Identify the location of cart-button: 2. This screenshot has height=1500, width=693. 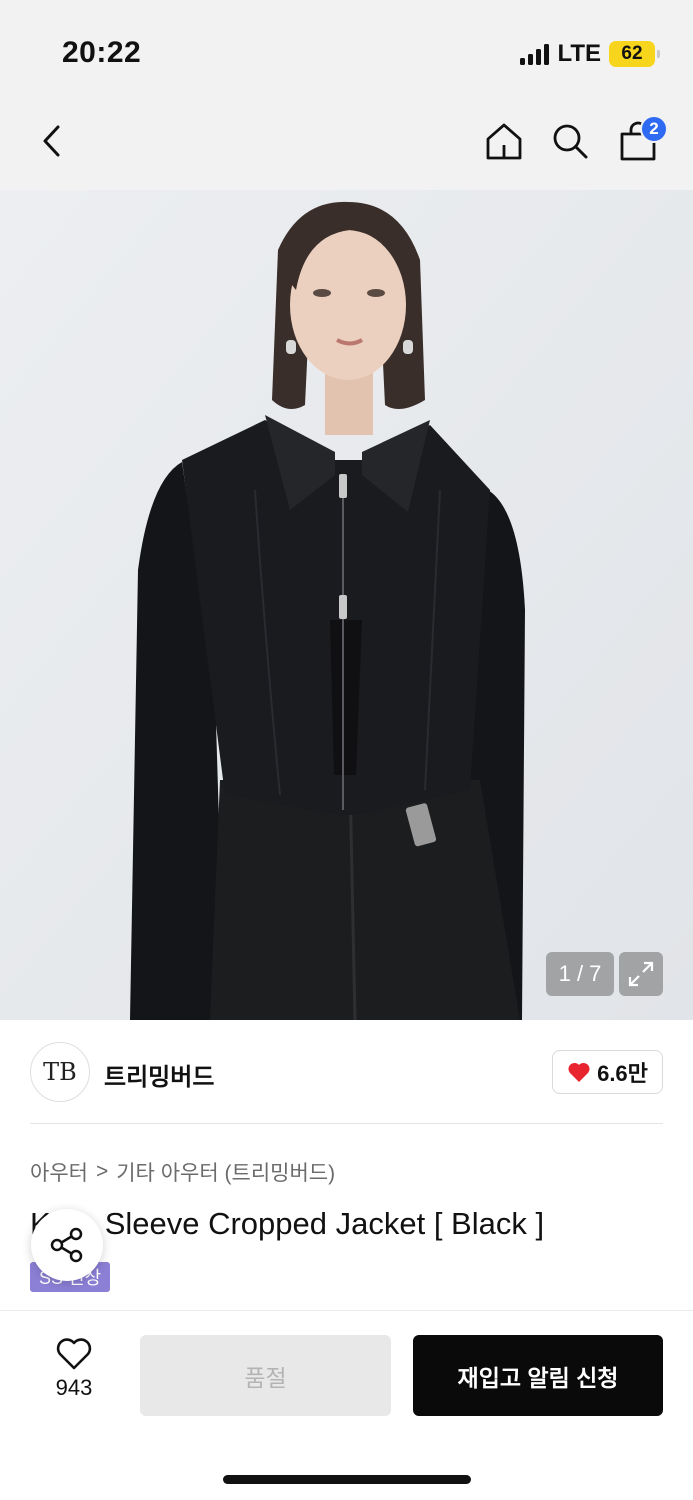
(639, 141).